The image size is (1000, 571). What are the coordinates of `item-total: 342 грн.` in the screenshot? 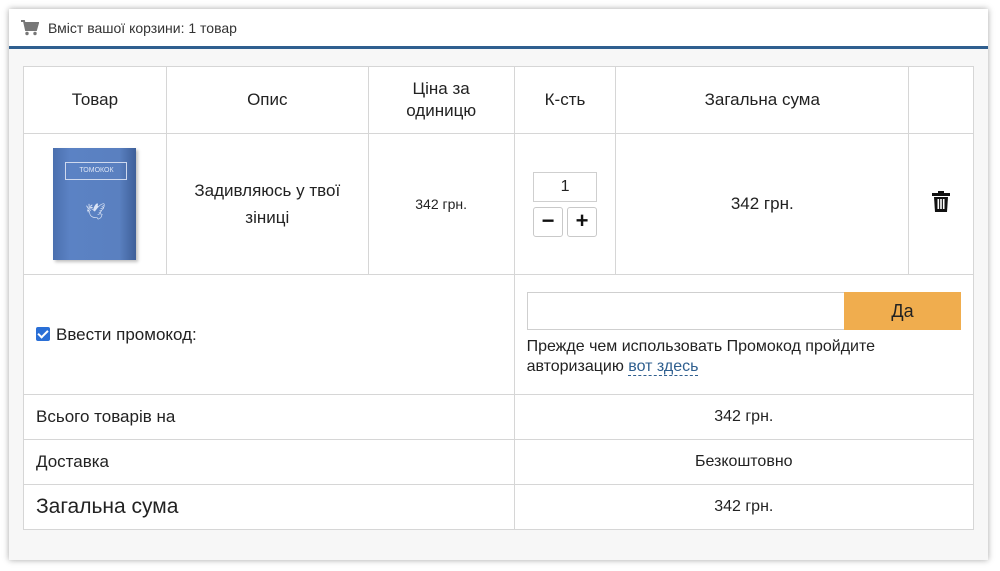 It's located at (762, 204).